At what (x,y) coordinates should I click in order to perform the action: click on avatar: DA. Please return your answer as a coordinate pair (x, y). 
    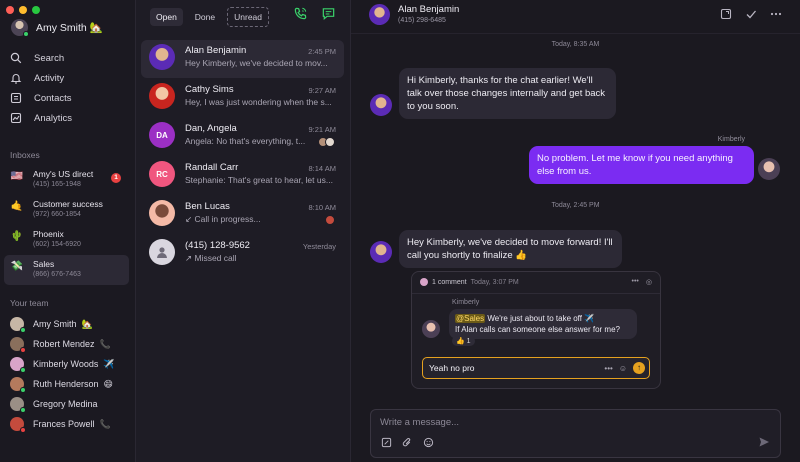
    Looking at the image, I should click on (162, 135).